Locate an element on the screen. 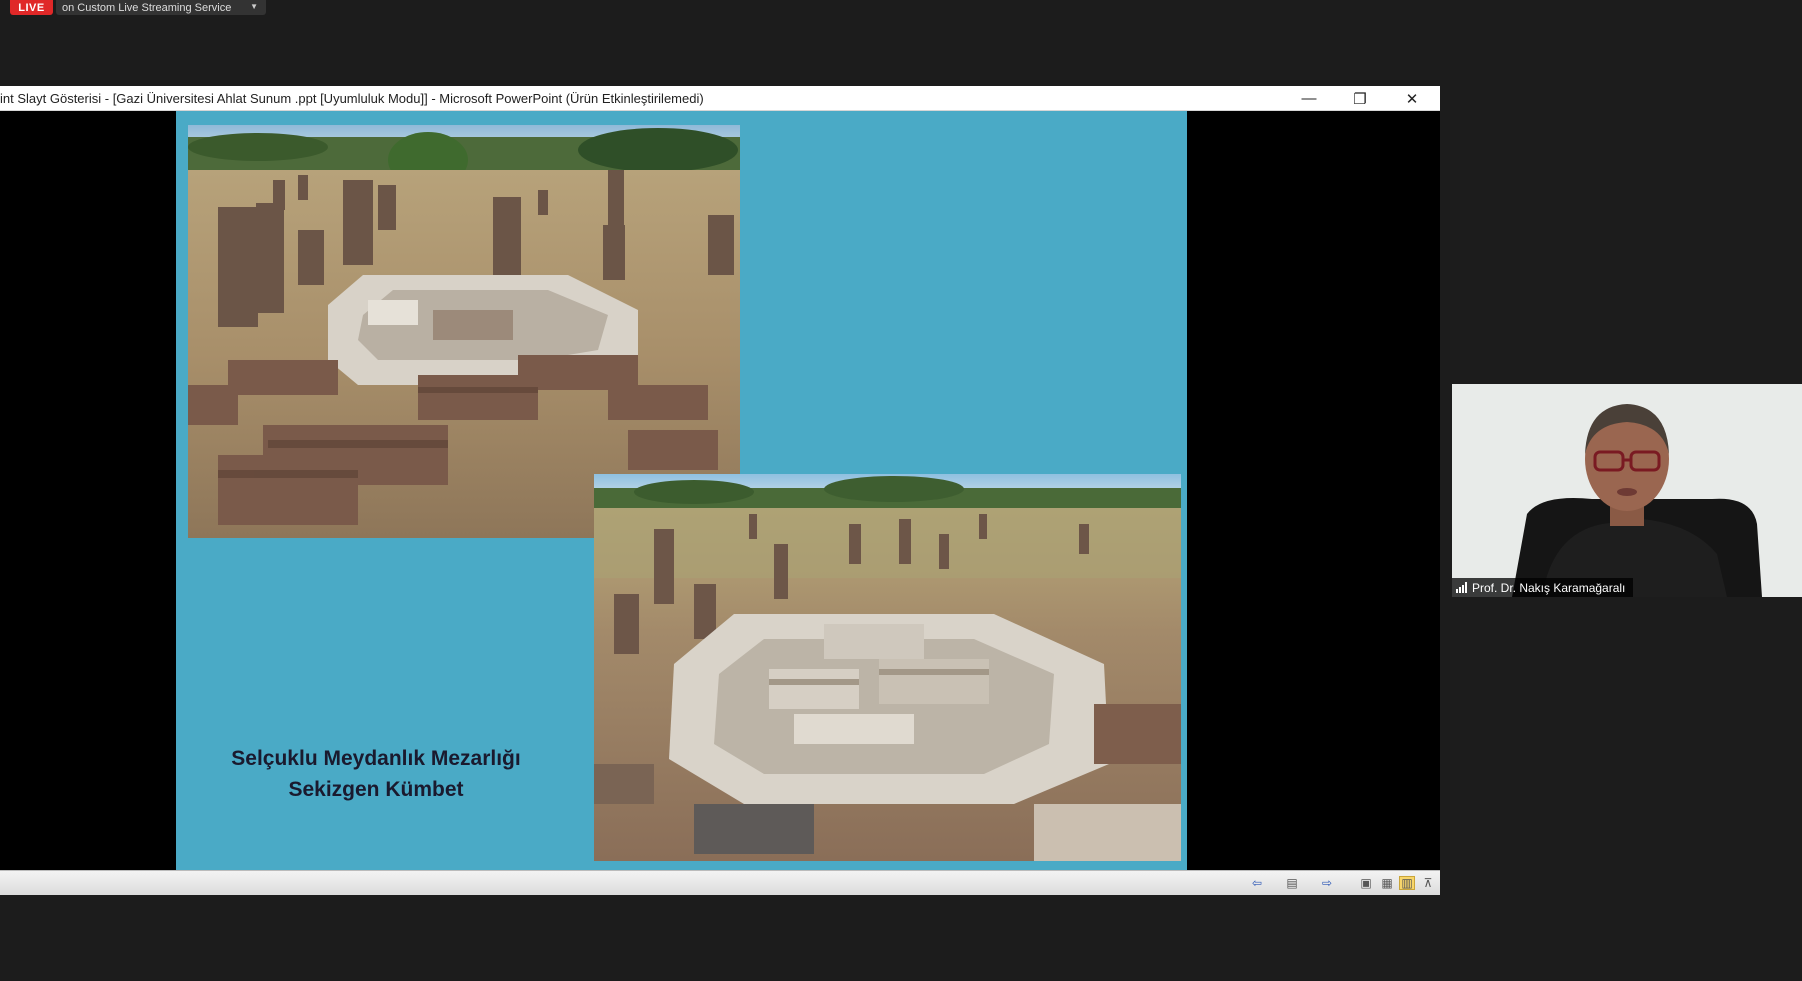 This screenshot has height=981, width=1802. participant-video-frame is located at coordinates (1627, 490).